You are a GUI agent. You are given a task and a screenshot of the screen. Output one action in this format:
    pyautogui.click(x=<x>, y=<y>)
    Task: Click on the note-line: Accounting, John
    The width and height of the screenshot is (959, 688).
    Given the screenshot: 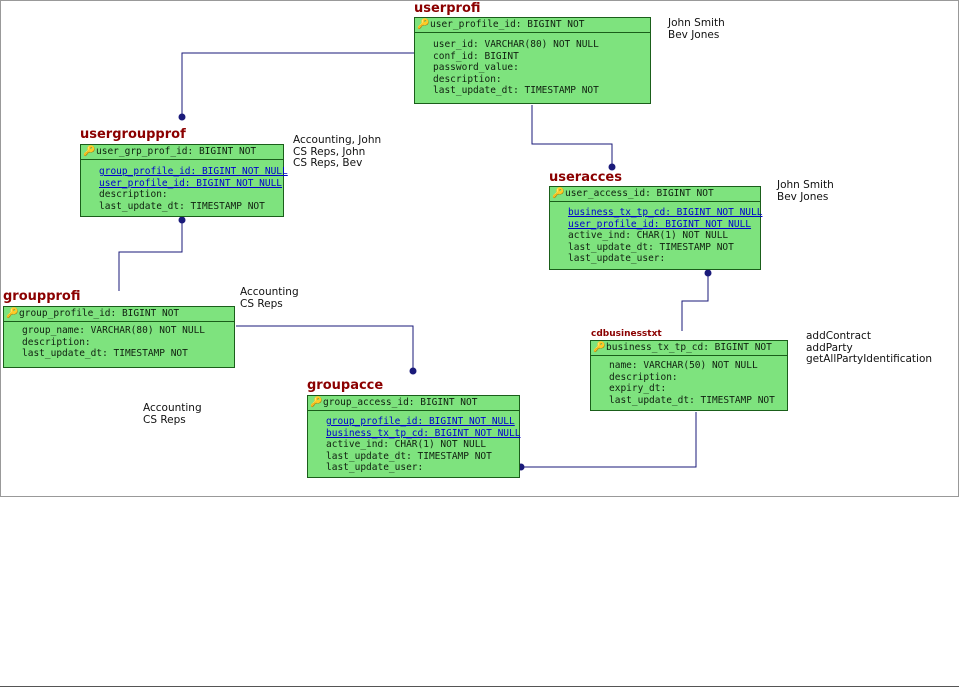 What is the action you would take?
    pyautogui.click(x=337, y=140)
    